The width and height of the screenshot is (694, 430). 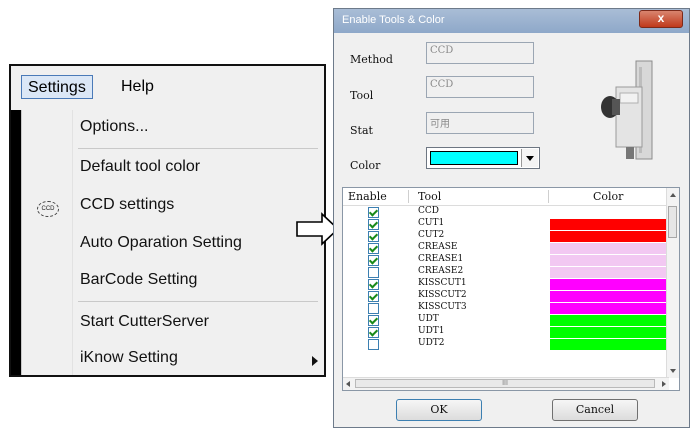 What do you see at coordinates (16, 242) in the screenshot?
I see `menu-left-edge` at bounding box center [16, 242].